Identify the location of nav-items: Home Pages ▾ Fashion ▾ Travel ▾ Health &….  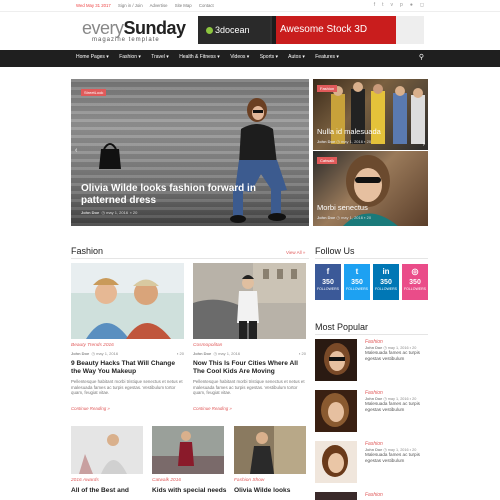
(212, 57).